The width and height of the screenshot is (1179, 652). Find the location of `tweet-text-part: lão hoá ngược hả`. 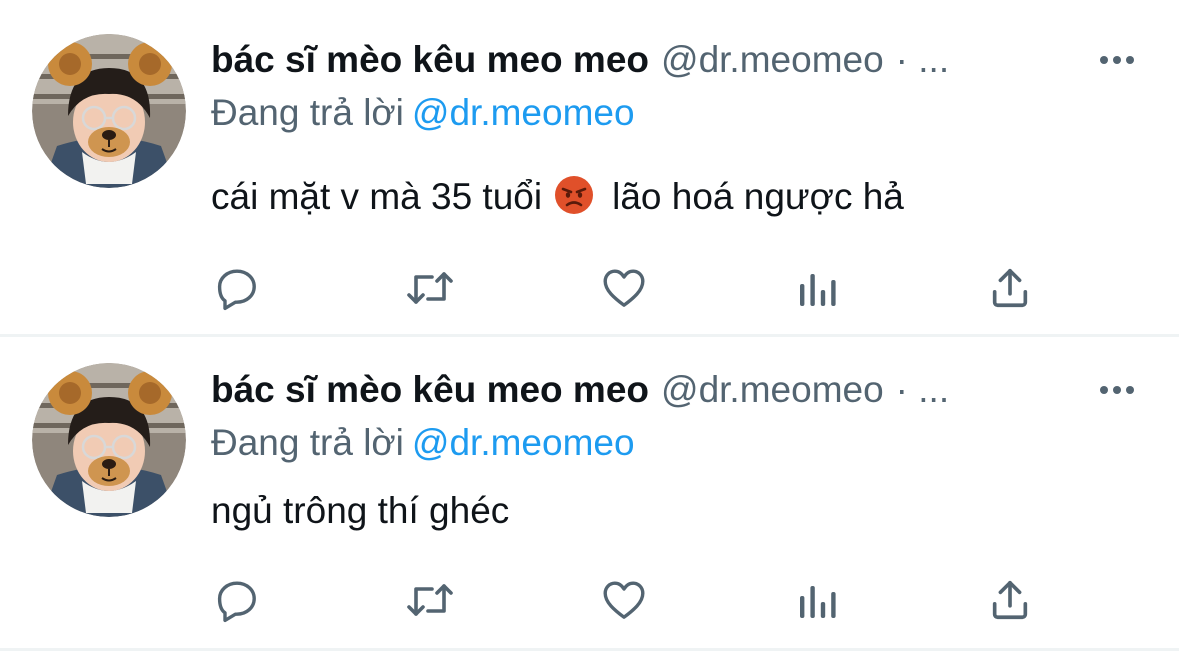

tweet-text-part: lão hoá ngược hả is located at coordinates (758, 196).